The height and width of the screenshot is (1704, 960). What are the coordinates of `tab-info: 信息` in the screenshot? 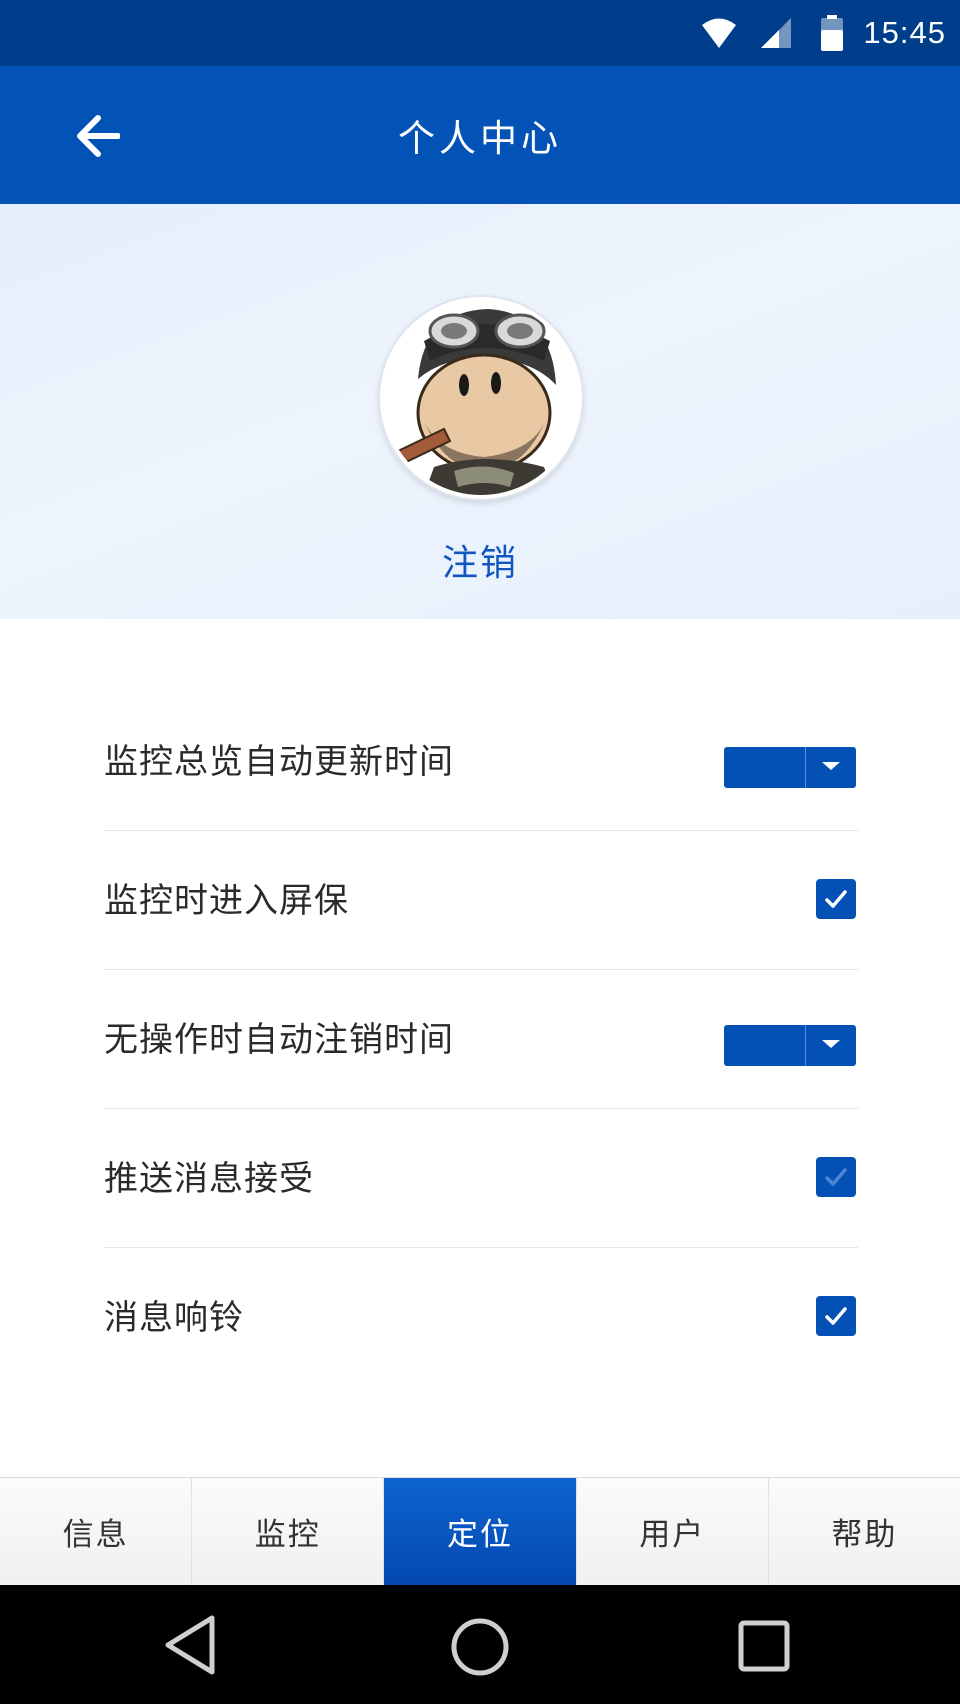 It's located at (96, 1531).